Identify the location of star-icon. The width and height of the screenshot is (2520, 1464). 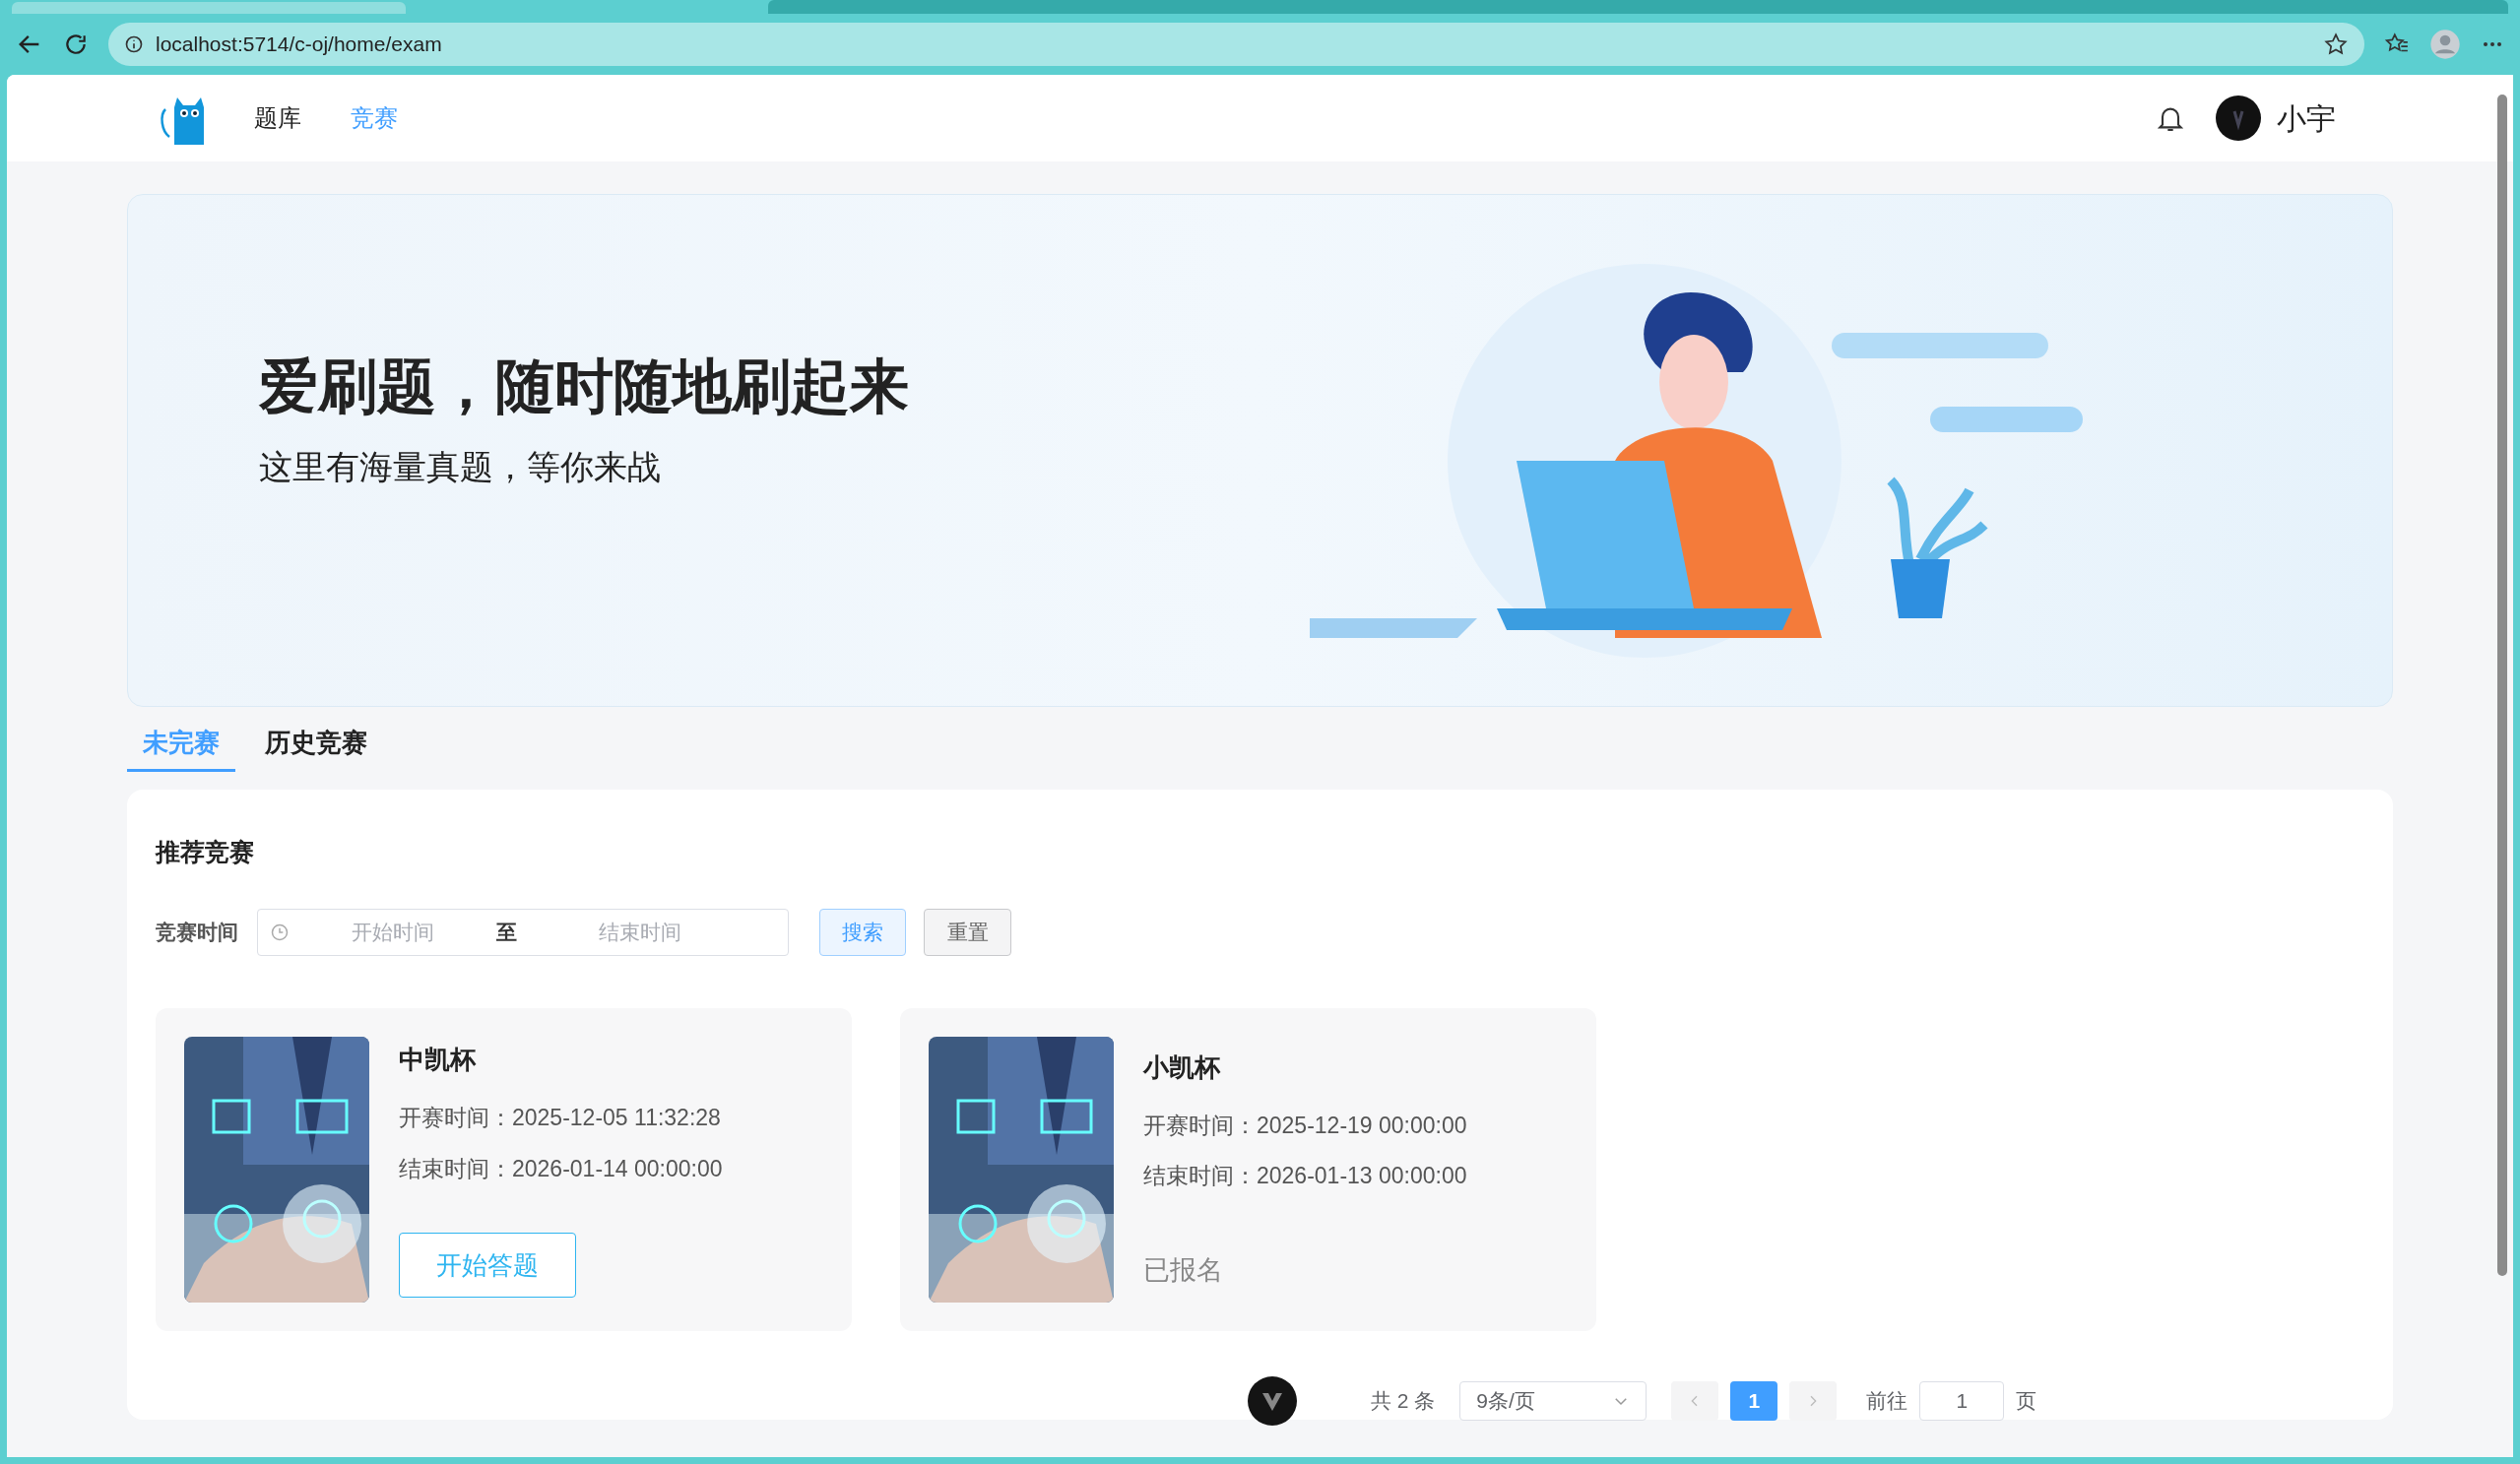
(2336, 45).